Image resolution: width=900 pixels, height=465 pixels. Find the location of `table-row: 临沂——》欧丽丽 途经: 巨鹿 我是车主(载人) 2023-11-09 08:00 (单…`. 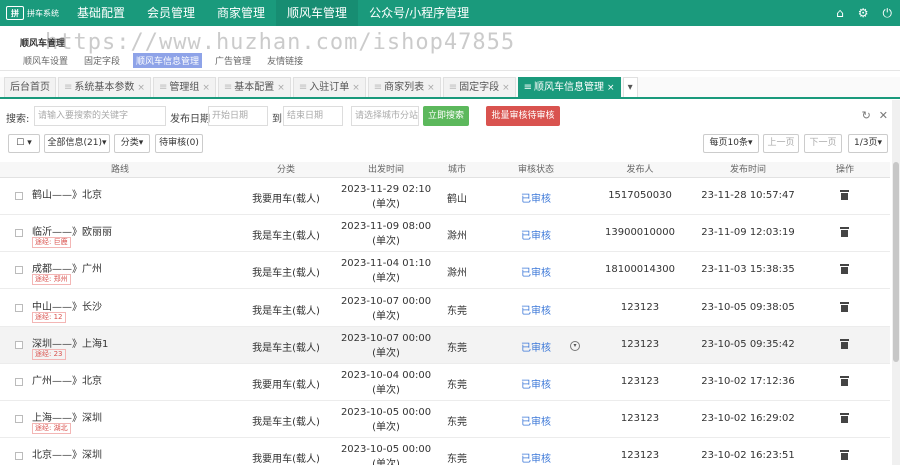

table-row: 临沂——》欧丽丽 途经: 巨鹿 我是车主(载人) 2023-11-09 08:00 (单… is located at coordinates (445, 234).